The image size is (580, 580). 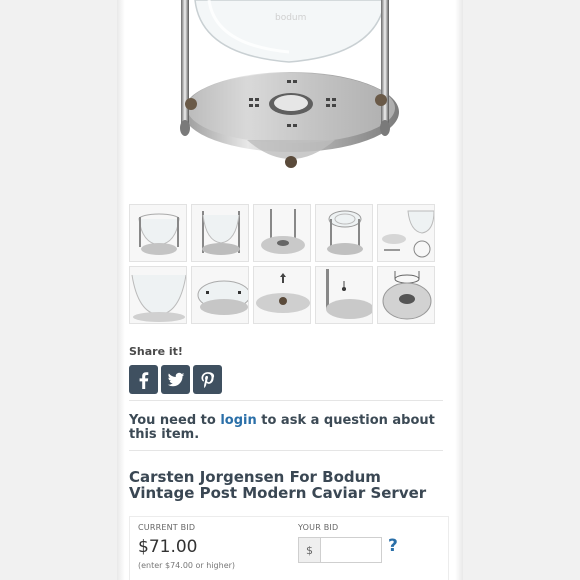 What do you see at coordinates (459, 290) in the screenshot?
I see `page-shadow-right` at bounding box center [459, 290].